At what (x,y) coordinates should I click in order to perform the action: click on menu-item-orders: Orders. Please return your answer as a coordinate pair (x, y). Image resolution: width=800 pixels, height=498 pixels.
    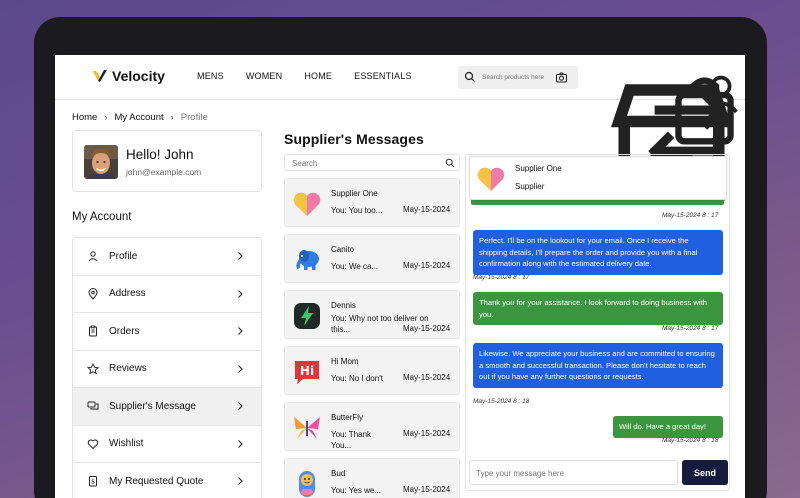
    Looking at the image, I should click on (167, 332).